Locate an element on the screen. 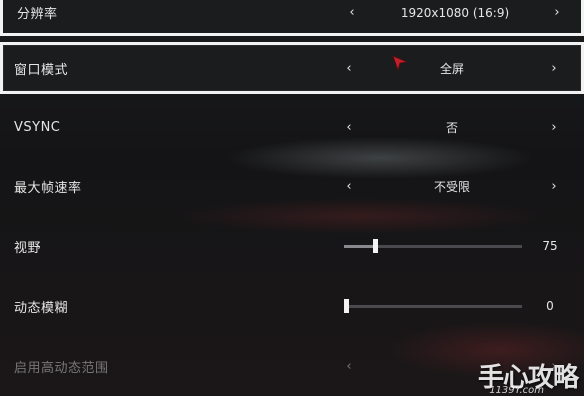 Image resolution: width=584 pixels, height=396 pixels. hdr-label: 启用高动态范围 is located at coordinates (61, 368).